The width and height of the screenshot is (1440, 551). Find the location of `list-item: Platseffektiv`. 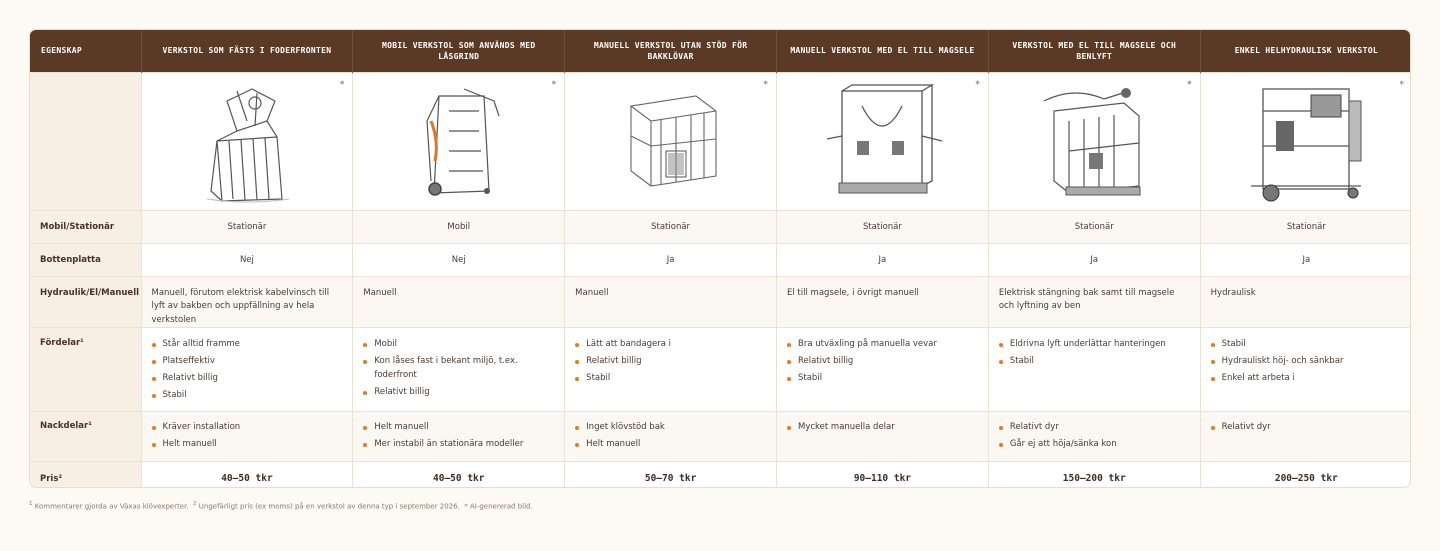

list-item: Platseffektiv is located at coordinates (248, 362).